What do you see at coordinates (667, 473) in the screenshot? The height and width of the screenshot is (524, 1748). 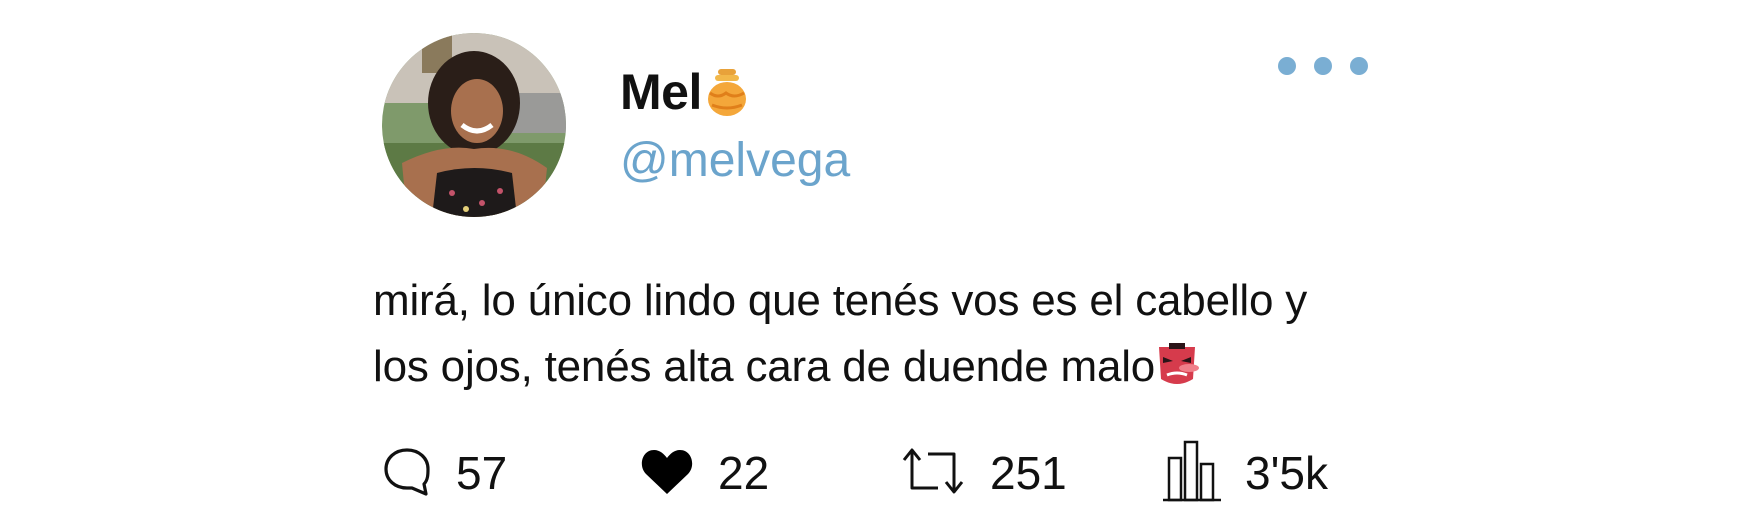 I see `heart-icon` at bounding box center [667, 473].